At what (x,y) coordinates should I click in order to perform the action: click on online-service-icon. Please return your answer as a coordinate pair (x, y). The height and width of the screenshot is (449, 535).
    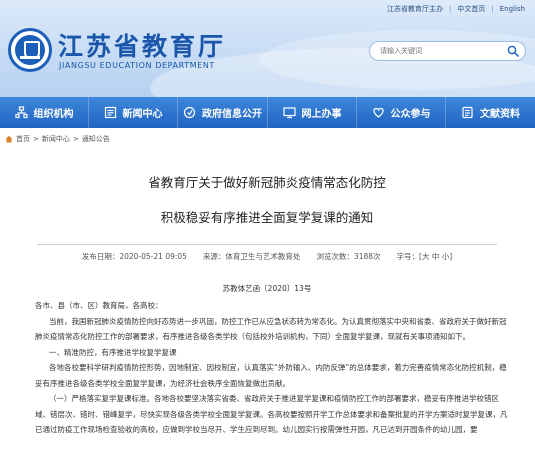
    Looking at the image, I should click on (289, 113).